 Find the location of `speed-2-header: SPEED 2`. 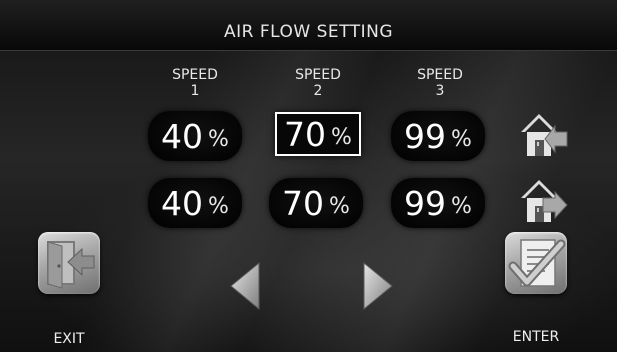

speed-2-header: SPEED 2 is located at coordinates (318, 83).